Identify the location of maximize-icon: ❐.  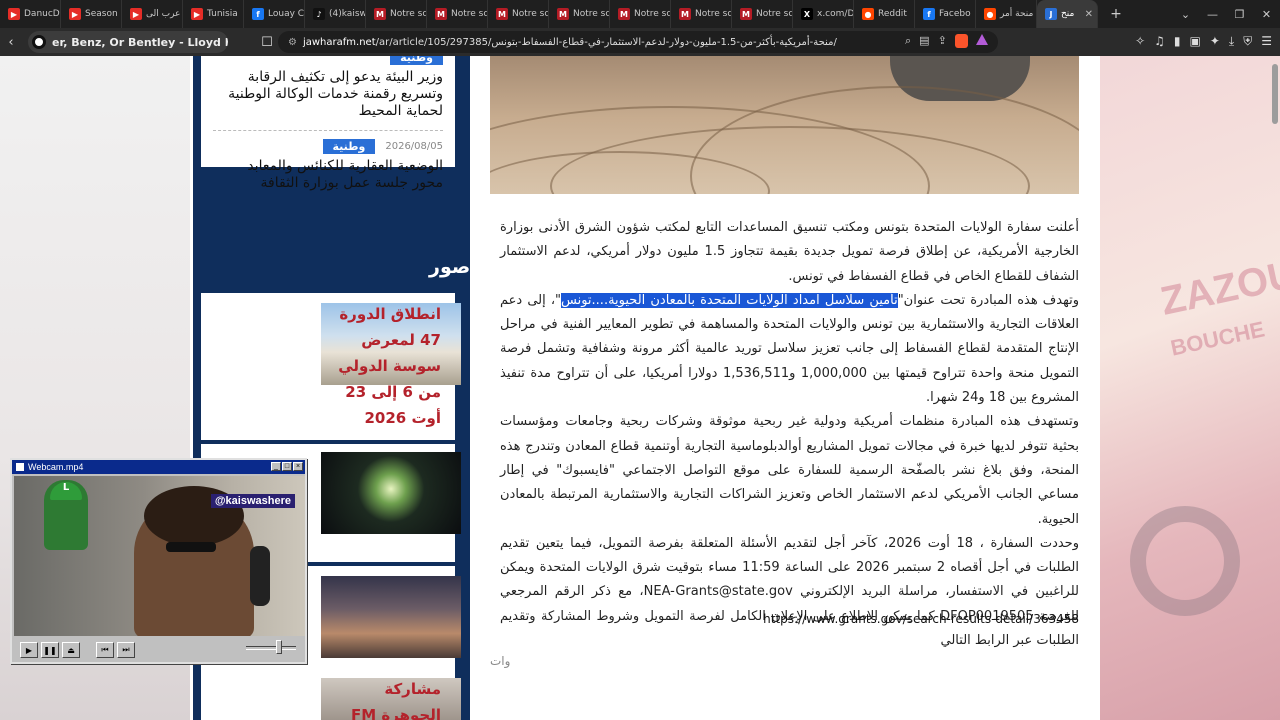
(1239, 14).